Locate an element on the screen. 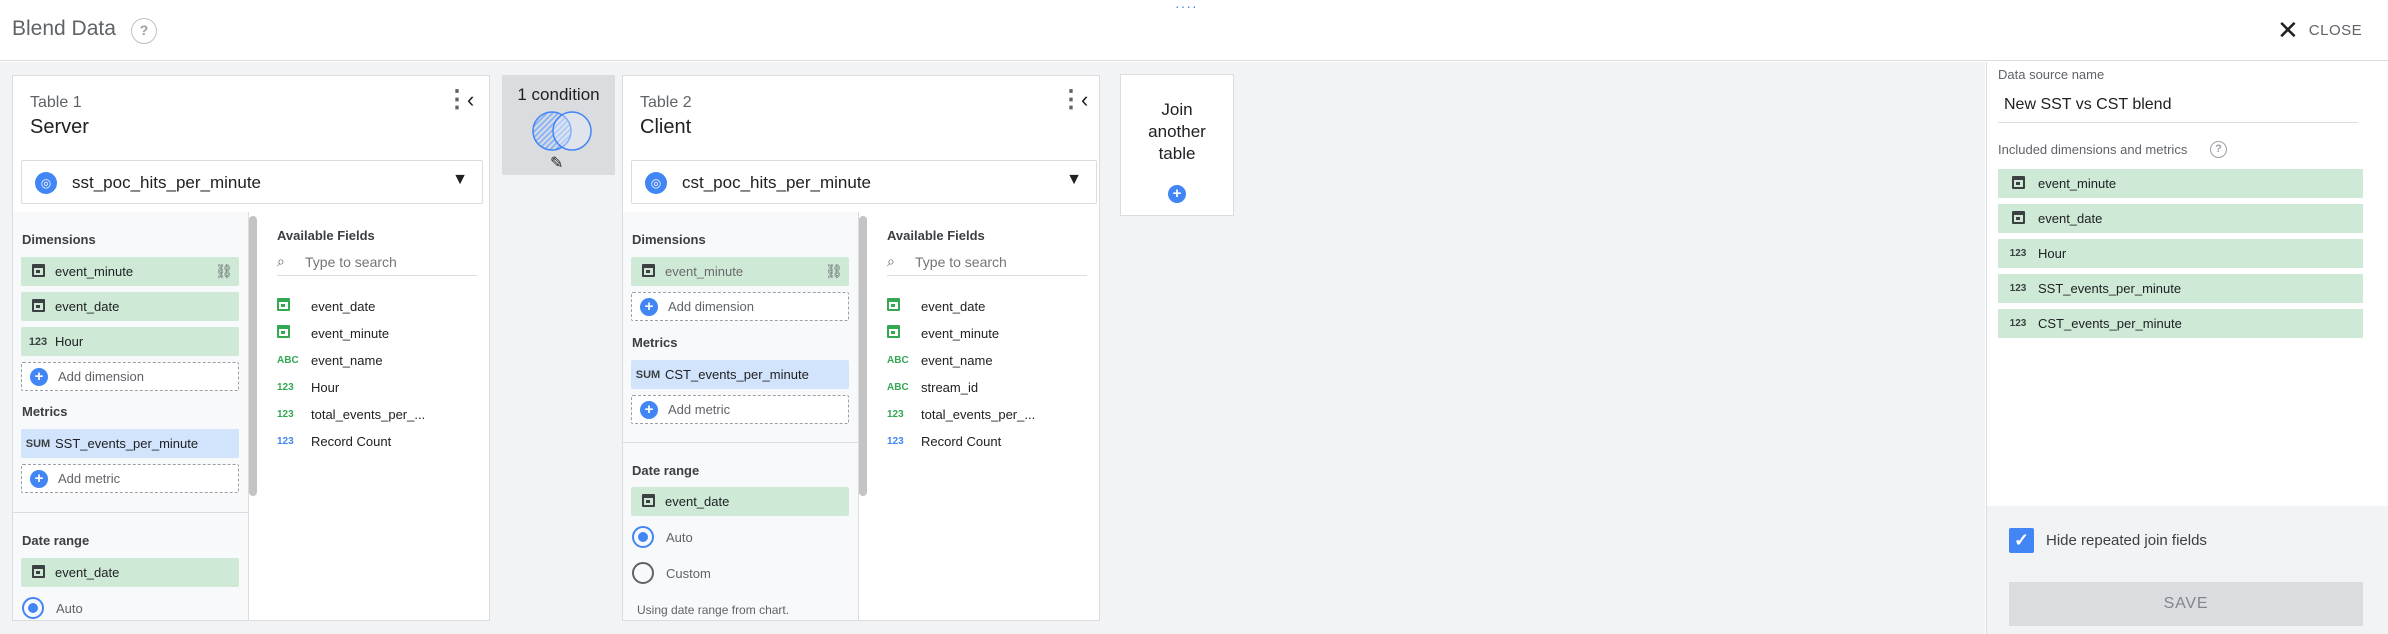 The height and width of the screenshot is (634, 2388). radio-unselected-icon is located at coordinates (643, 573).